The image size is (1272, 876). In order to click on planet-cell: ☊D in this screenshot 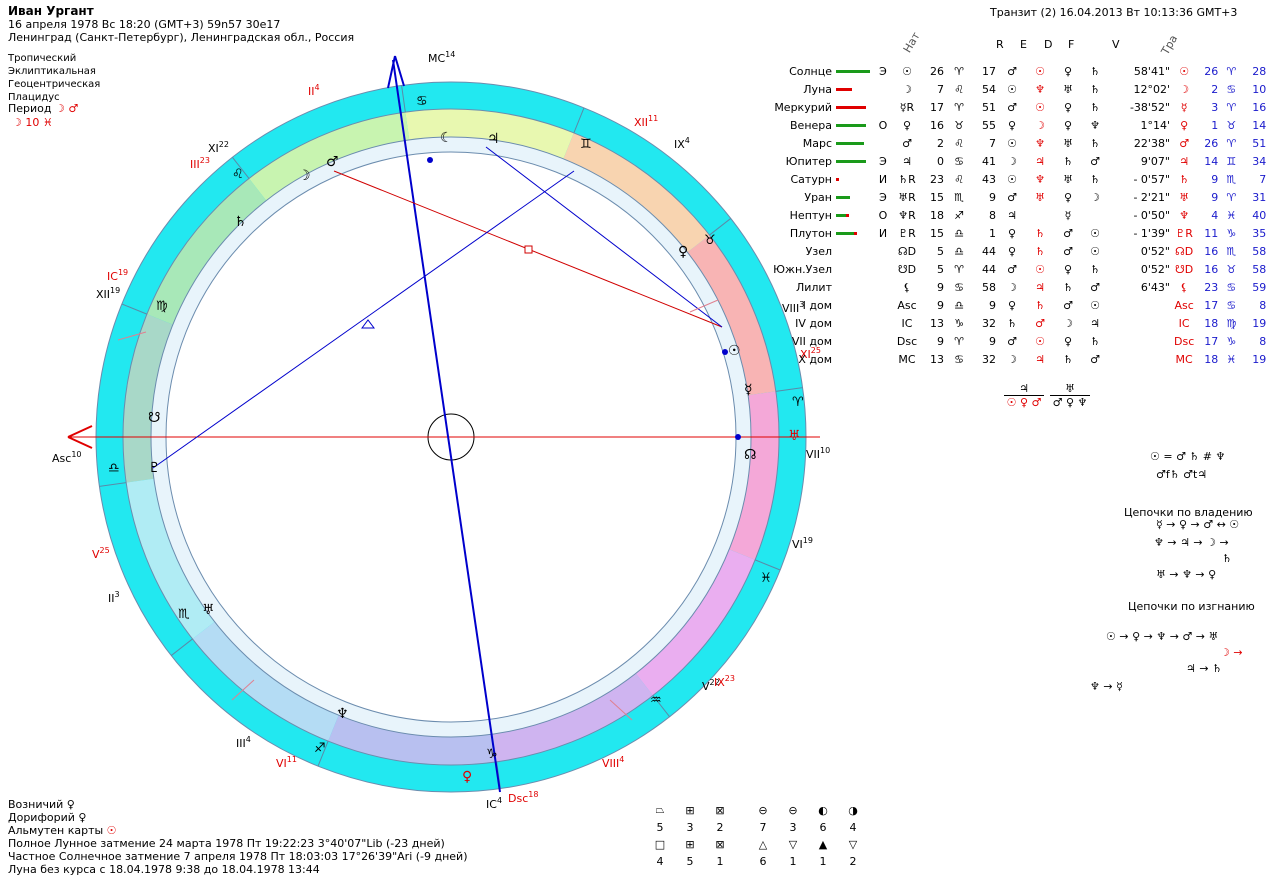, I will do `click(907, 251)`.